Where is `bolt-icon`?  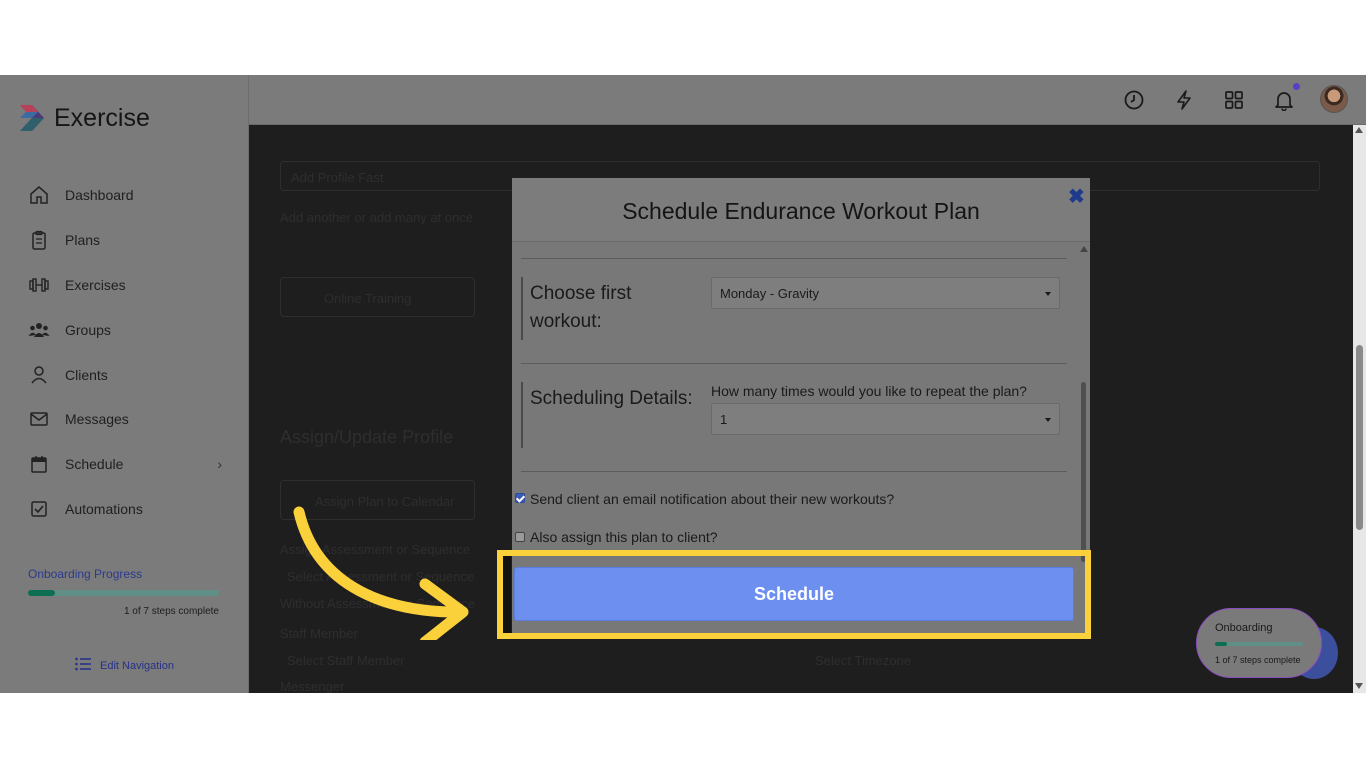 bolt-icon is located at coordinates (1184, 100).